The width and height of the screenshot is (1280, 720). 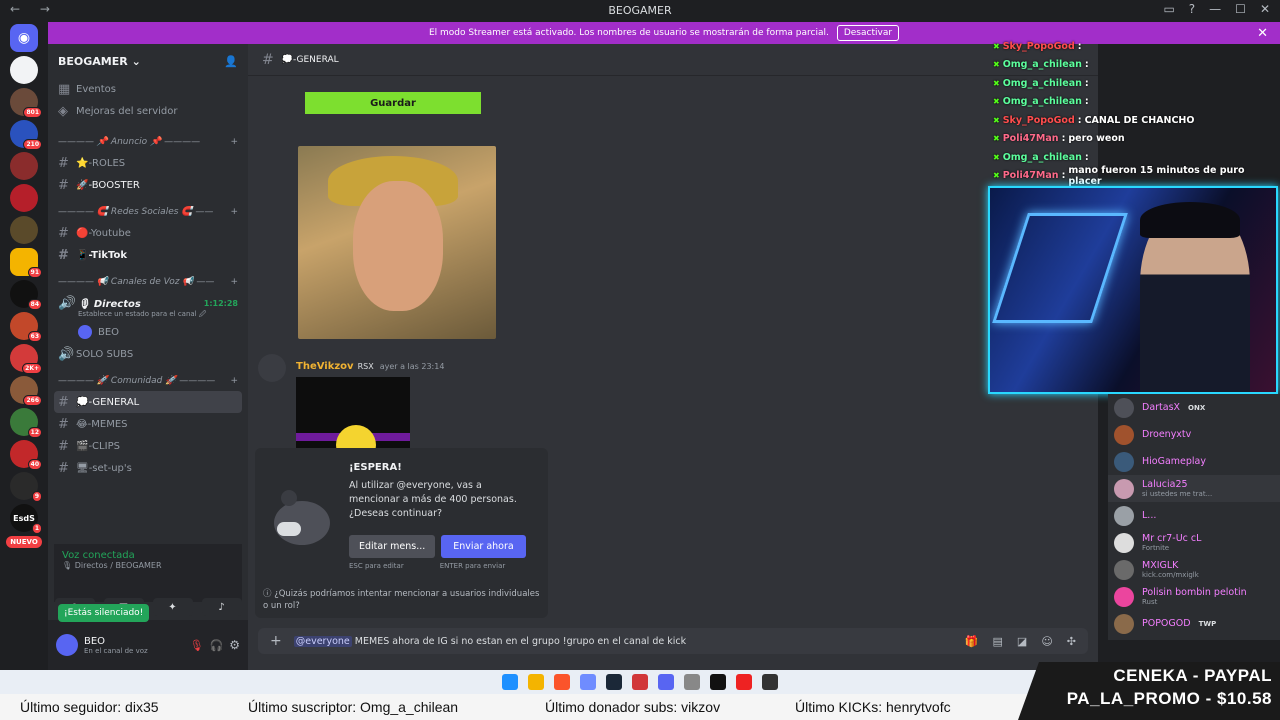 I want to click on server-icon: 12, so click(x=26, y=423).